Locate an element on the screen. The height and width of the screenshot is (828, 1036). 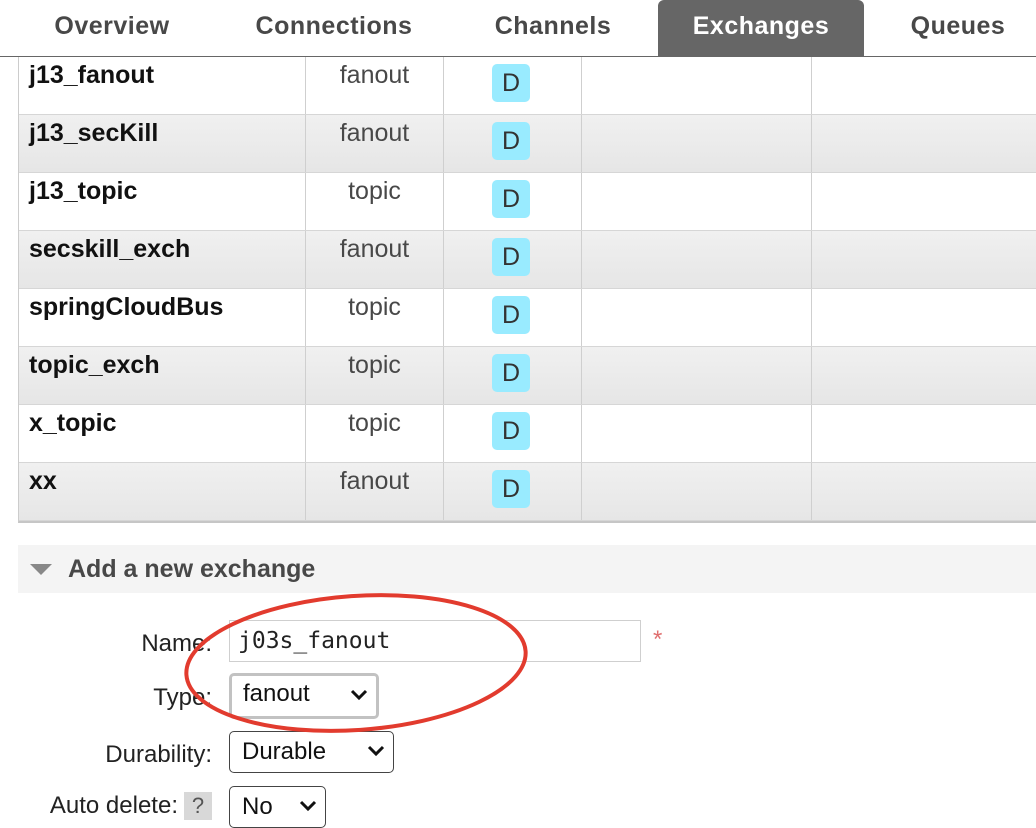
type-select-value: fanout is located at coordinates (276, 693).